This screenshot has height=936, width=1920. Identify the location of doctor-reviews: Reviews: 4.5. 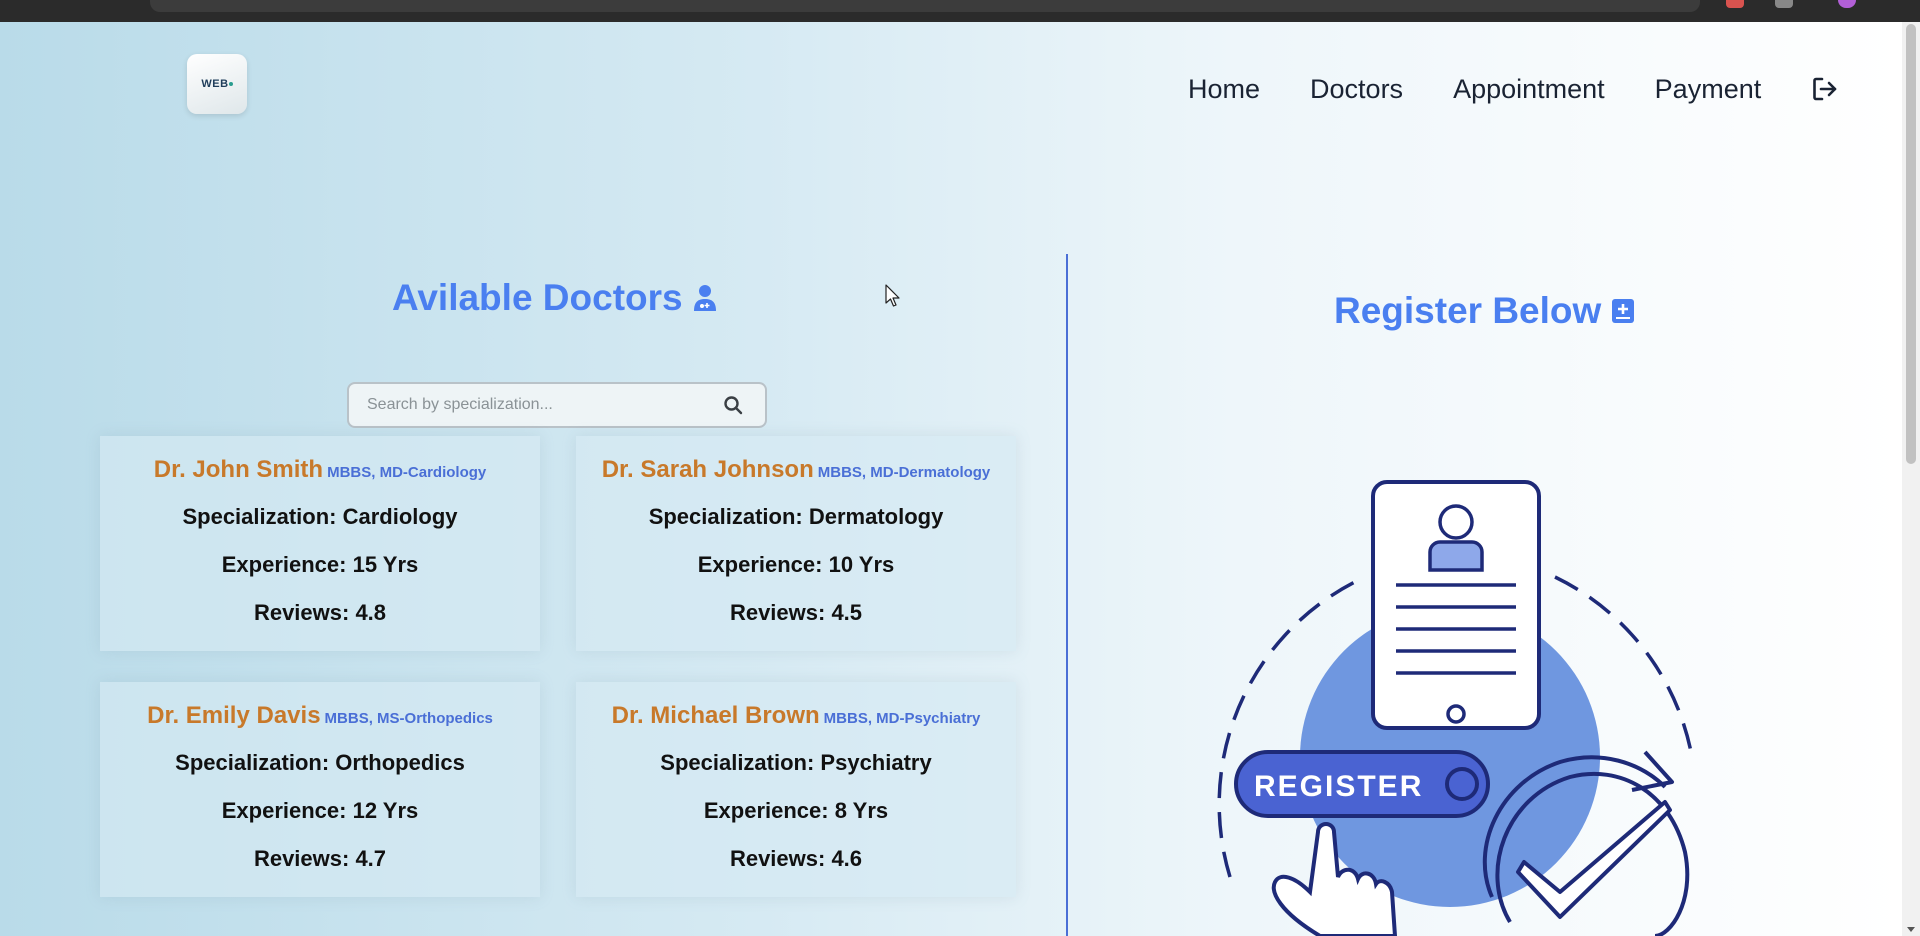
(796, 612).